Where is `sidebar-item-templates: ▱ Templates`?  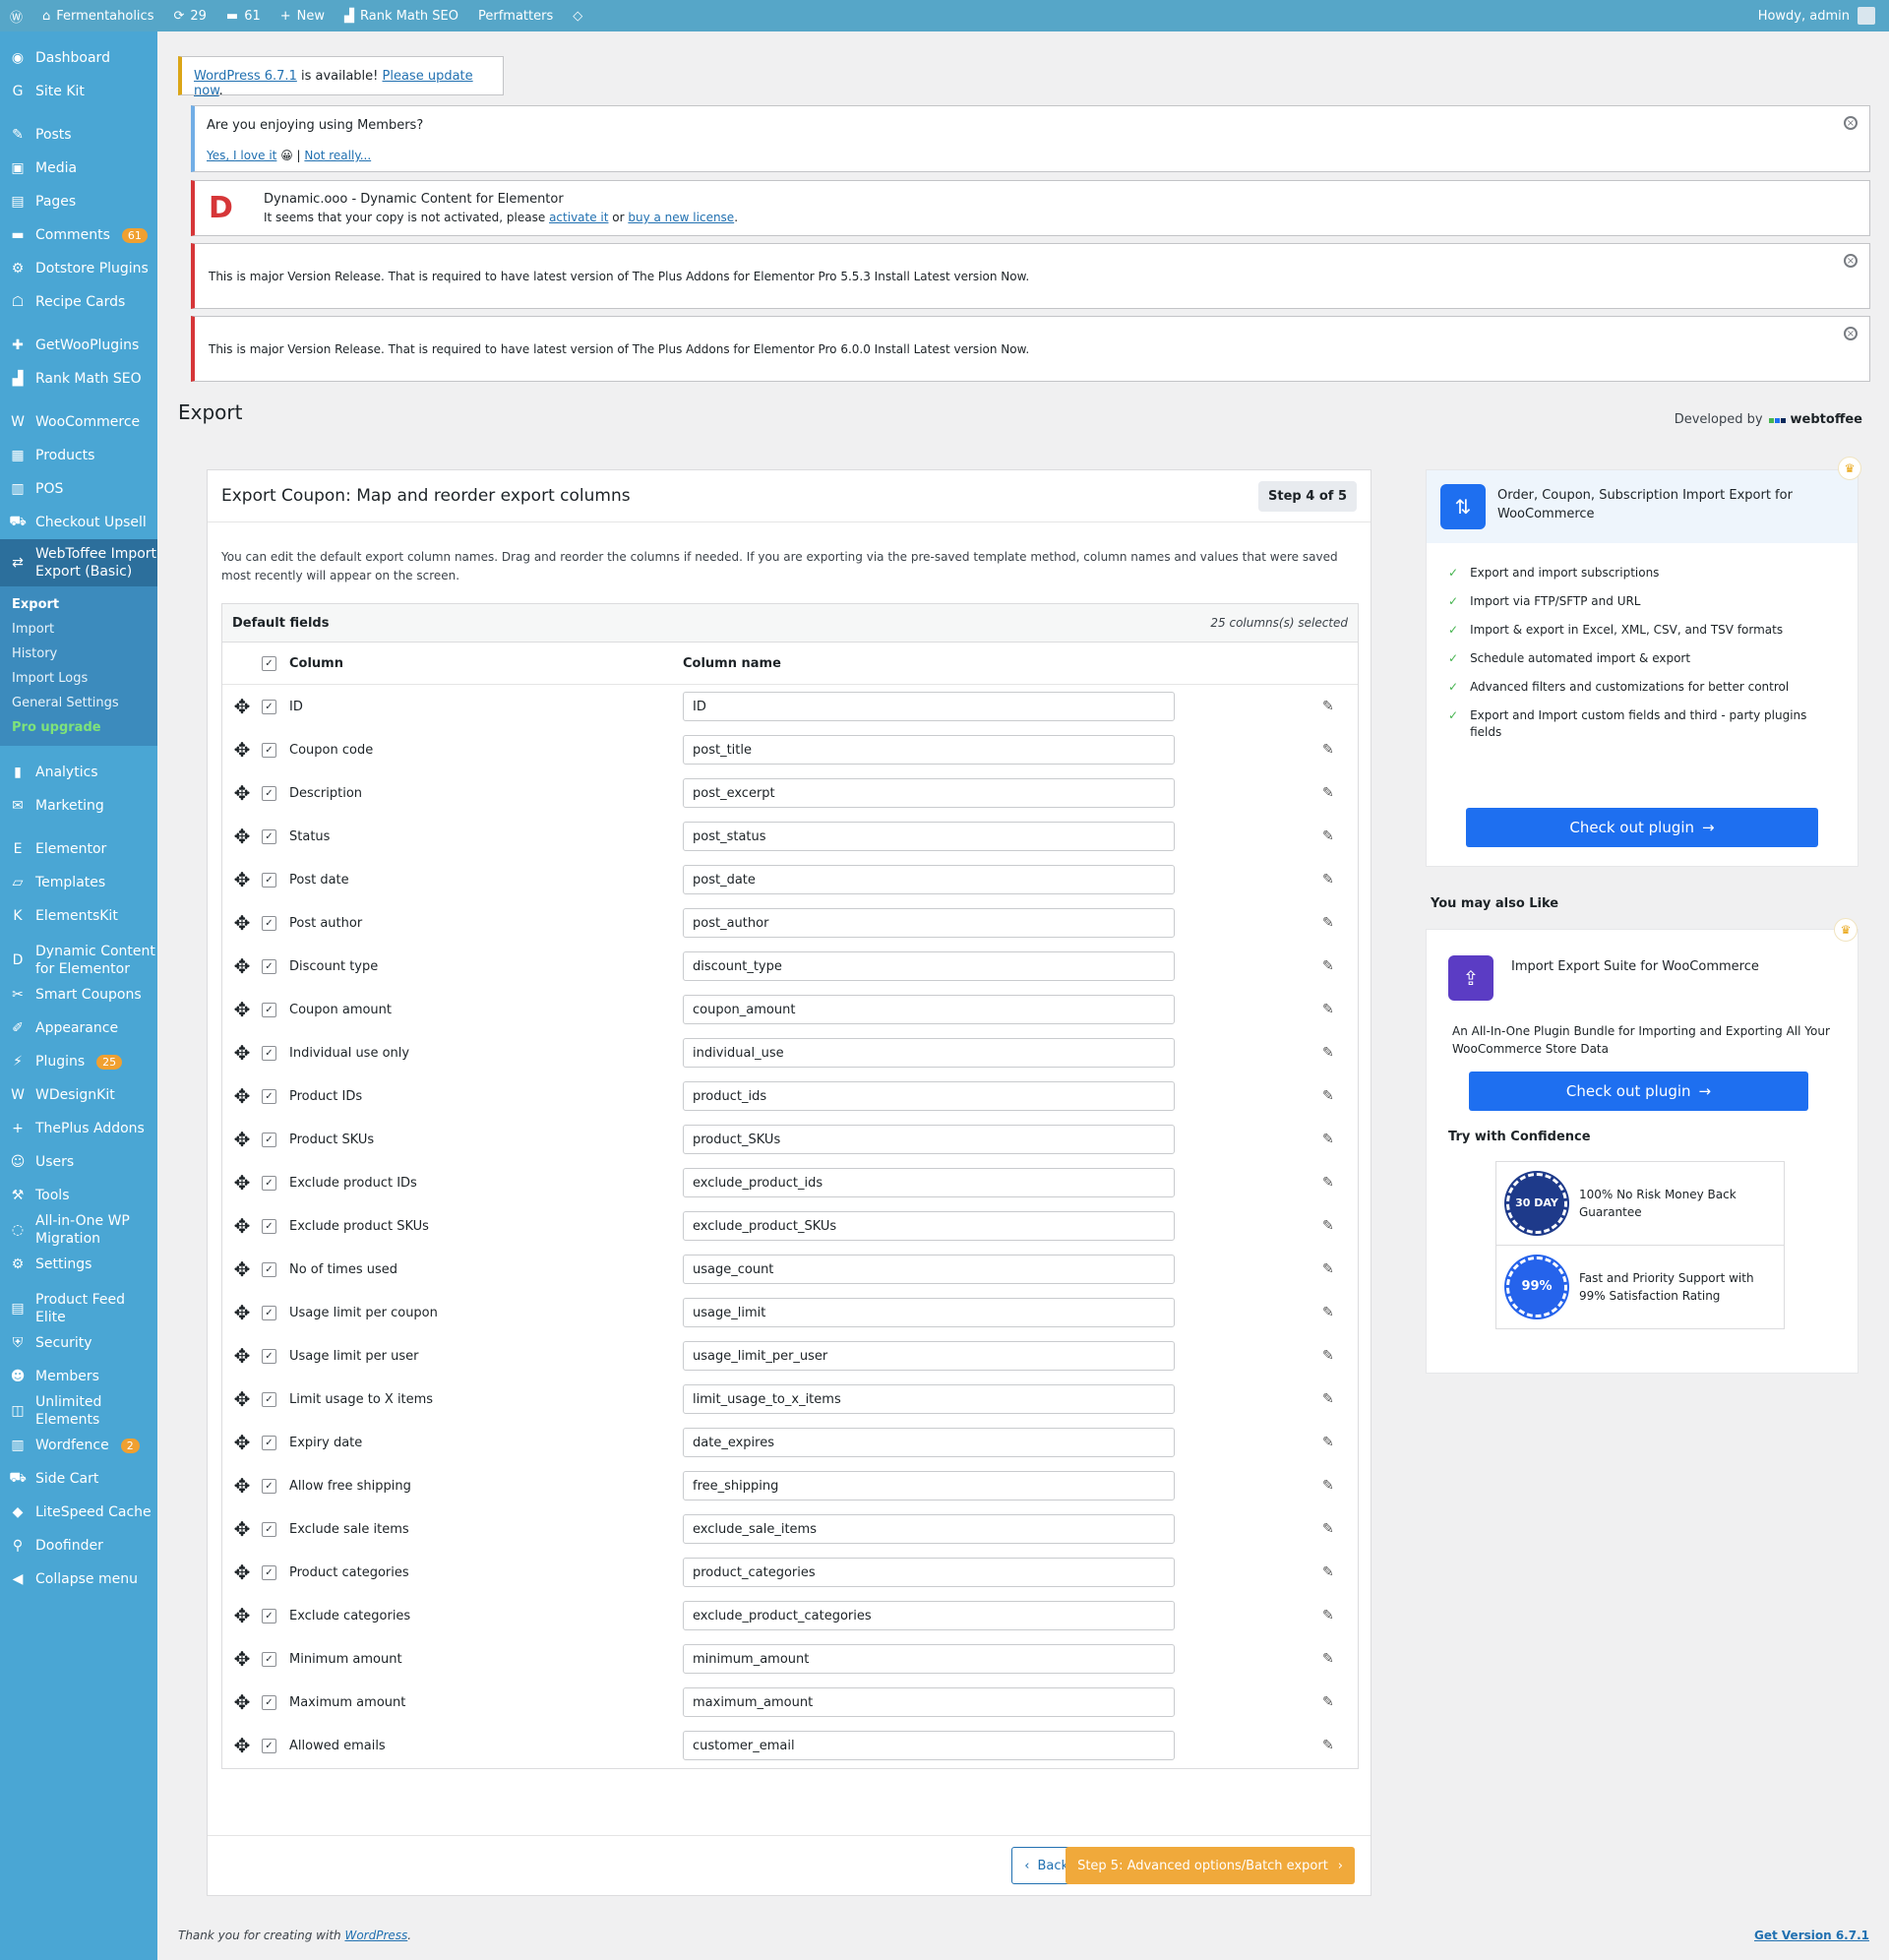
sidebar-item-templates: ▱ Templates is located at coordinates (79, 882).